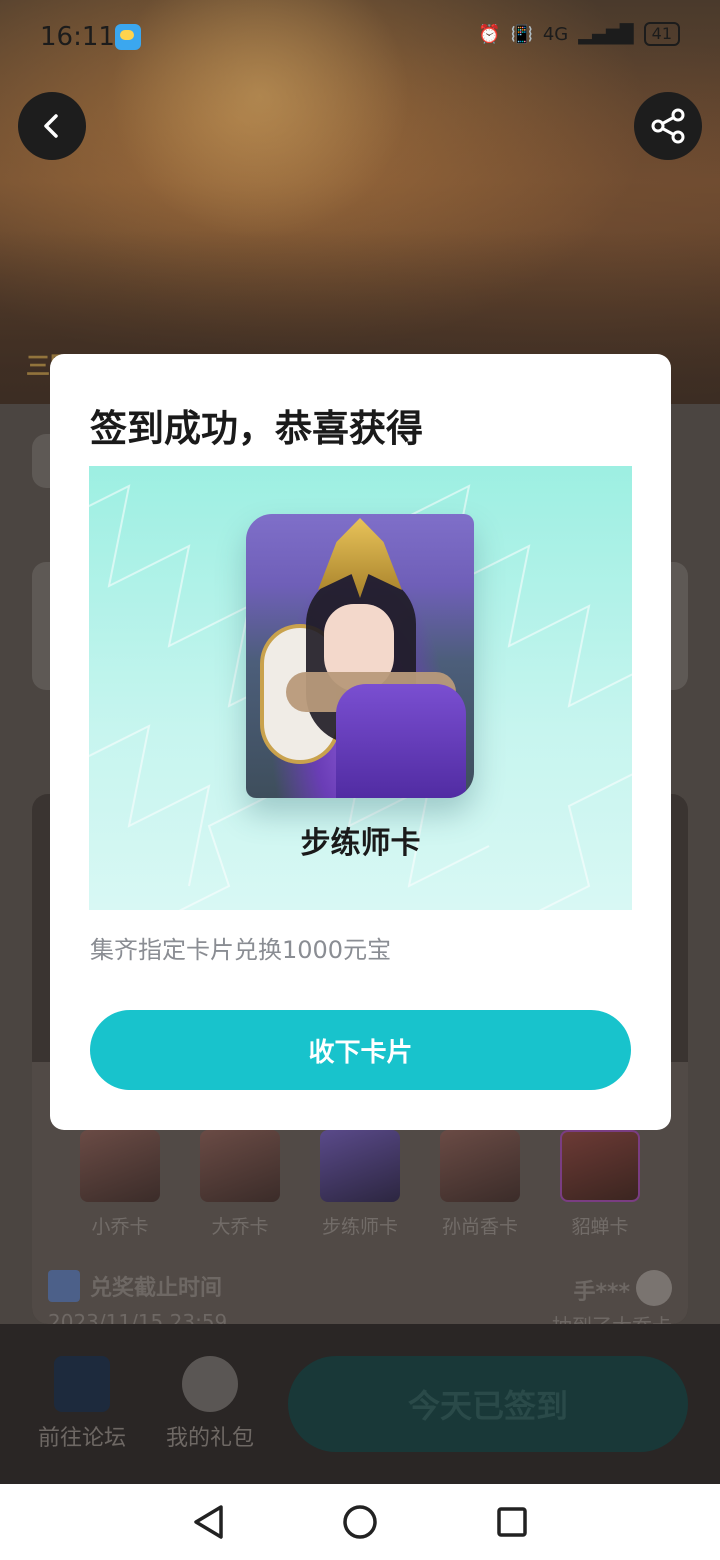  Describe the element at coordinates (81, 1438) in the screenshot. I see `forum-label: 前往论坛` at that location.